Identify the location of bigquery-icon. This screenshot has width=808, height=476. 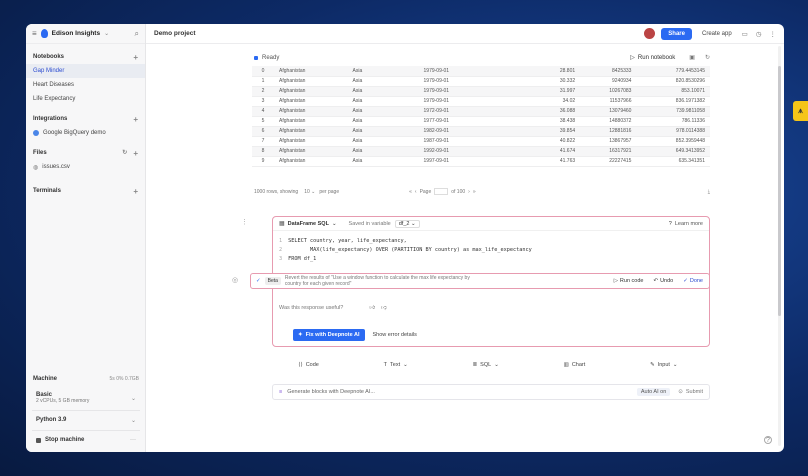
(36, 133).